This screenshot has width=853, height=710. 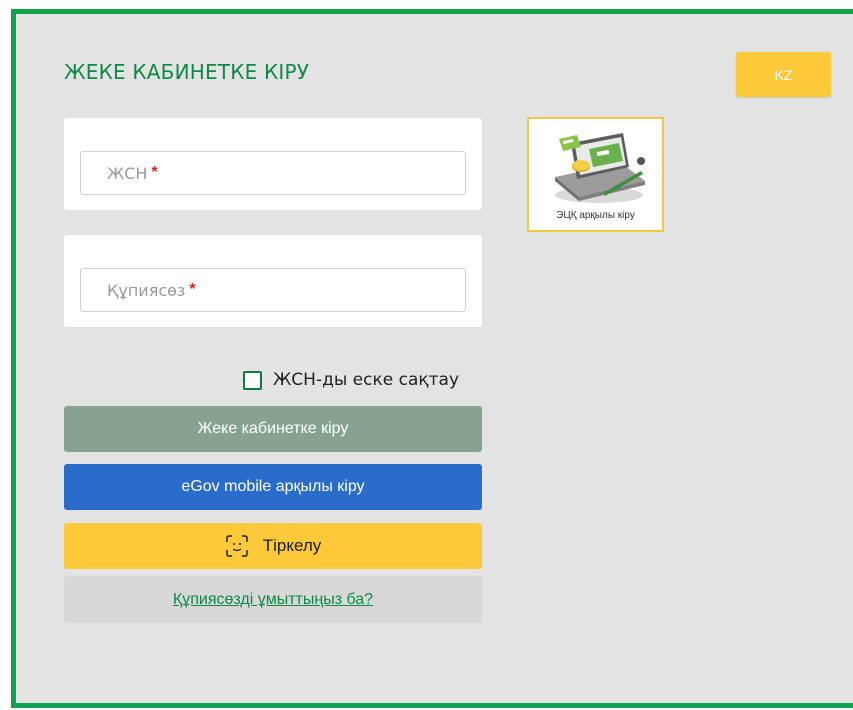 What do you see at coordinates (273, 599) in the screenshot?
I see `forgot-password-link: Құпиясөзді ұмыттыңыз ба?` at bounding box center [273, 599].